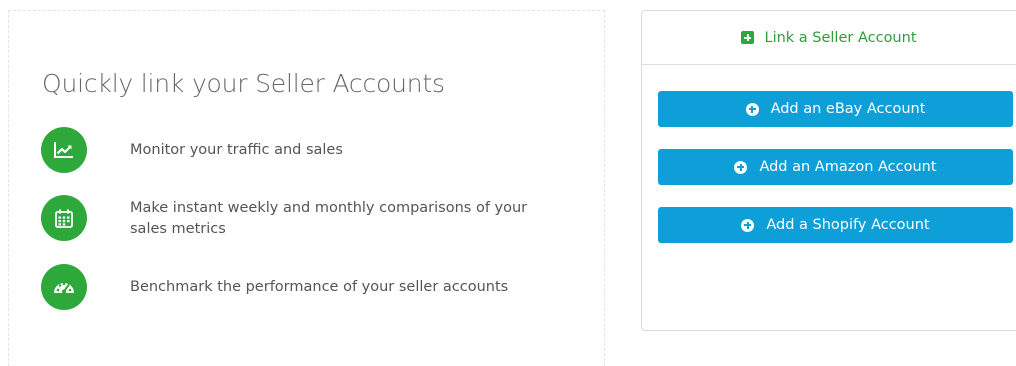 The height and width of the screenshot is (366, 1016). What do you see at coordinates (748, 37) in the screenshot?
I see `plus-square-icon` at bounding box center [748, 37].